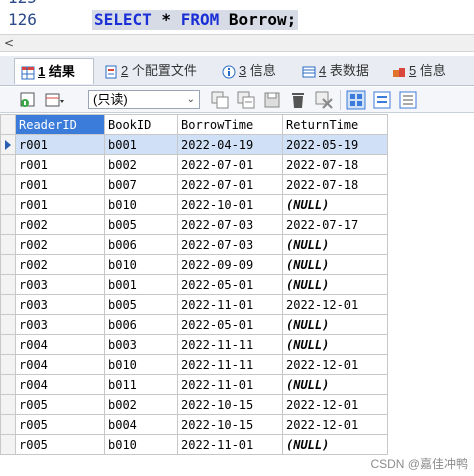 This screenshot has width=474, height=476. Describe the element at coordinates (150, 71) in the screenshot. I see `tab-profiles: 2 个配置文件` at that location.